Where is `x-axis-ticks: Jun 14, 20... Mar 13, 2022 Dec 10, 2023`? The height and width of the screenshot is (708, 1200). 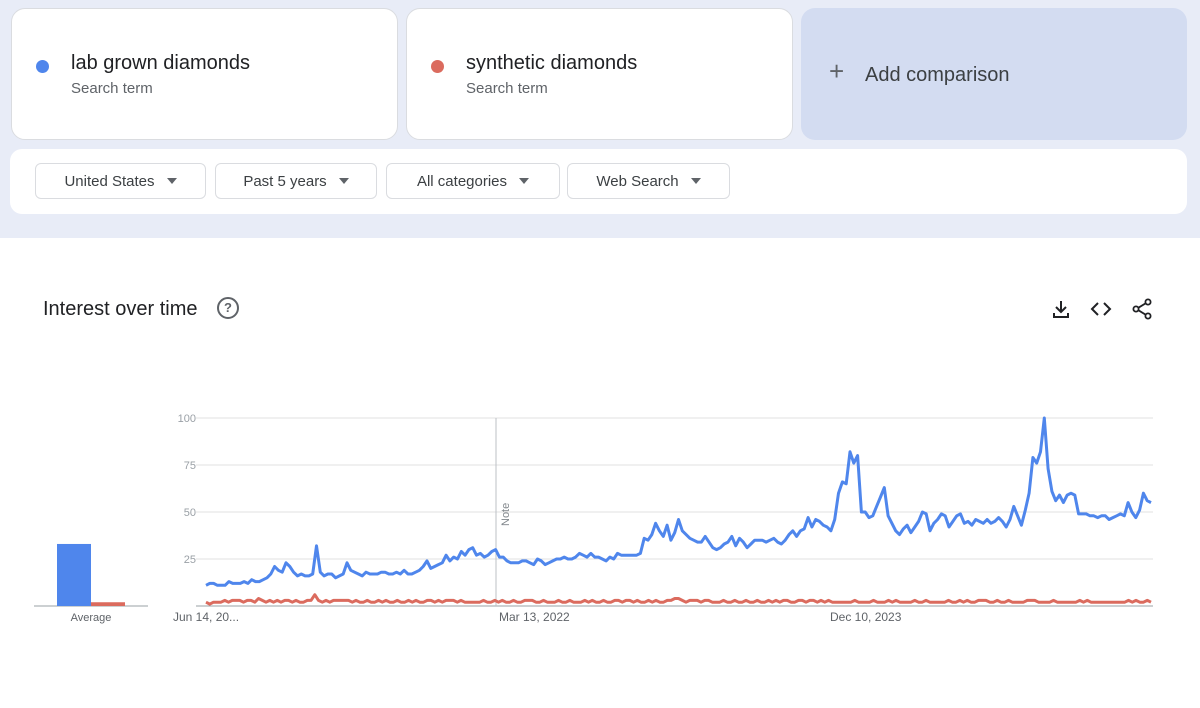
x-axis-ticks: Jun 14, 20... Mar 13, 2022 Dec 10, 2023 is located at coordinates (537, 617).